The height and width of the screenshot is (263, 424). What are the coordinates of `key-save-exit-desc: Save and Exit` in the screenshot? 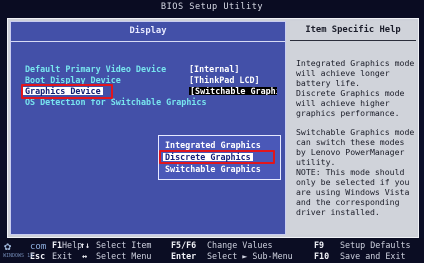 It's located at (373, 256).